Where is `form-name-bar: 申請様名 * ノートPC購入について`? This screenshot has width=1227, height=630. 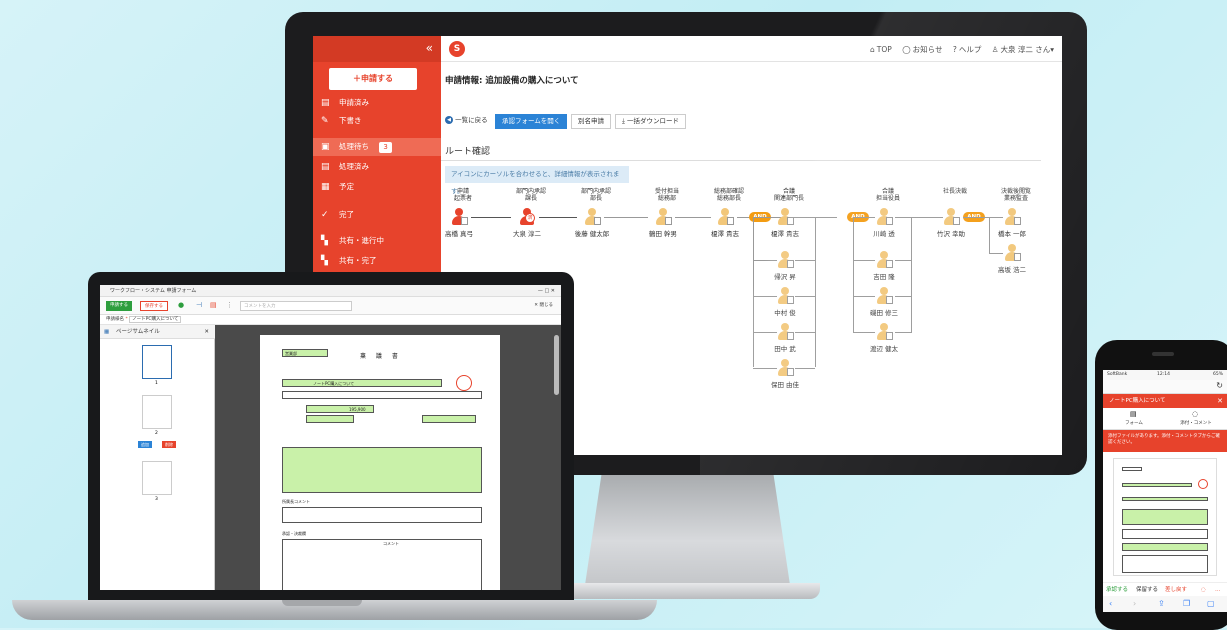 form-name-bar: 申請様名 * ノートPC購入について is located at coordinates (330, 320).